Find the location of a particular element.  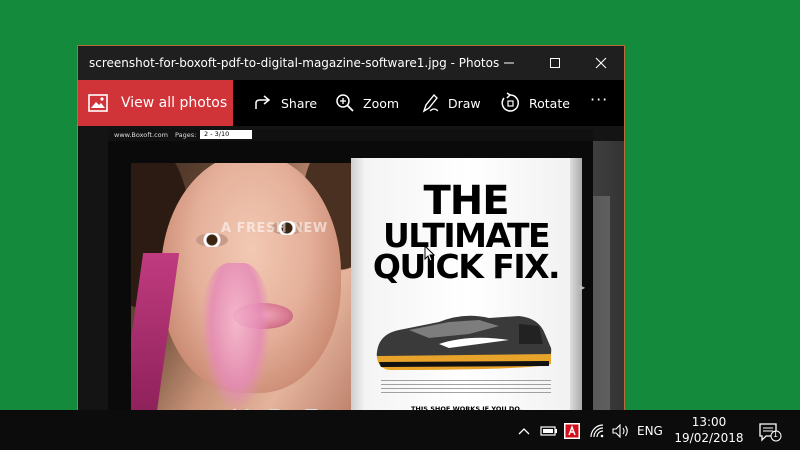

rotate-button: Rotate is located at coordinates (534, 103).